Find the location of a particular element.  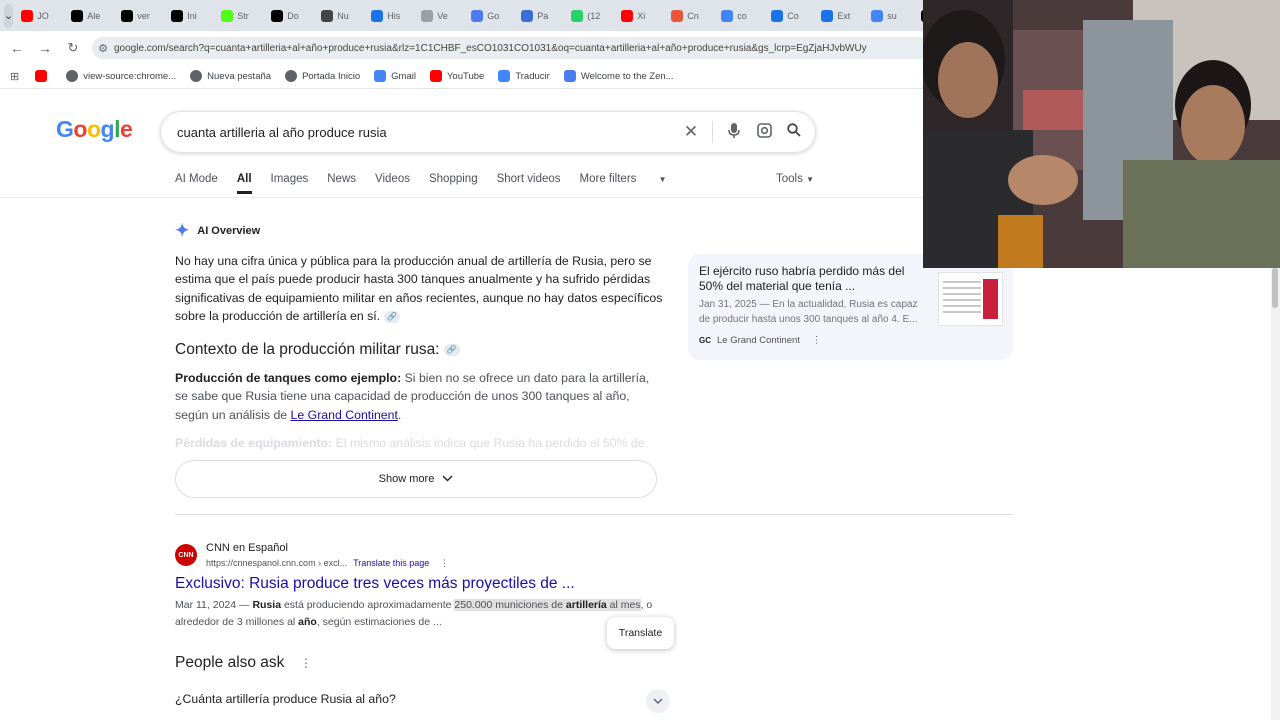

tab-label: Ale is located at coordinates (94, 15).